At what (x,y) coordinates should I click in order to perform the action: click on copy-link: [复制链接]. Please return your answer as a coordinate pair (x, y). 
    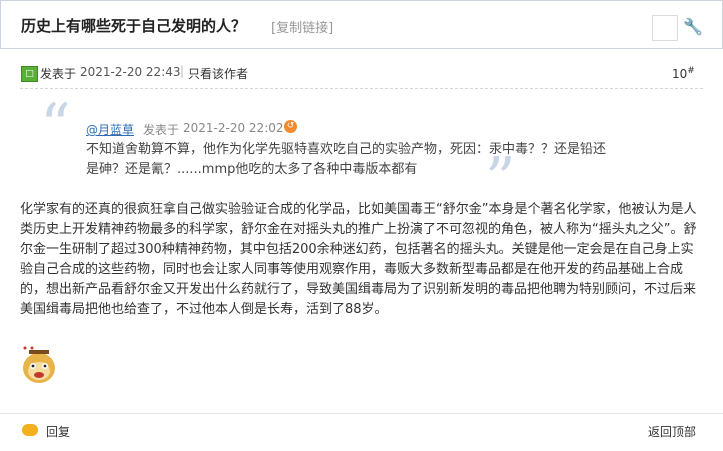
    Looking at the image, I should click on (302, 26).